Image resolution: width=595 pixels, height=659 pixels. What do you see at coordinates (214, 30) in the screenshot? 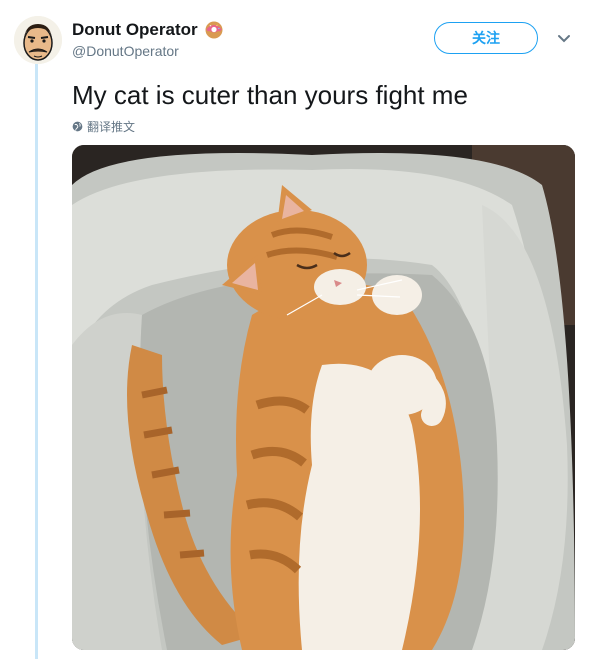
I see `donut-icon` at bounding box center [214, 30].